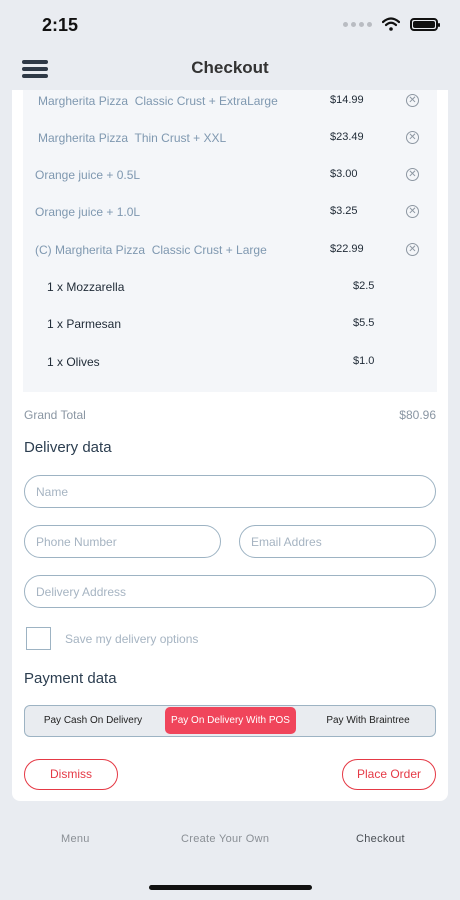  Describe the element at coordinates (425, 24) in the screenshot. I see `battery-icon` at that location.